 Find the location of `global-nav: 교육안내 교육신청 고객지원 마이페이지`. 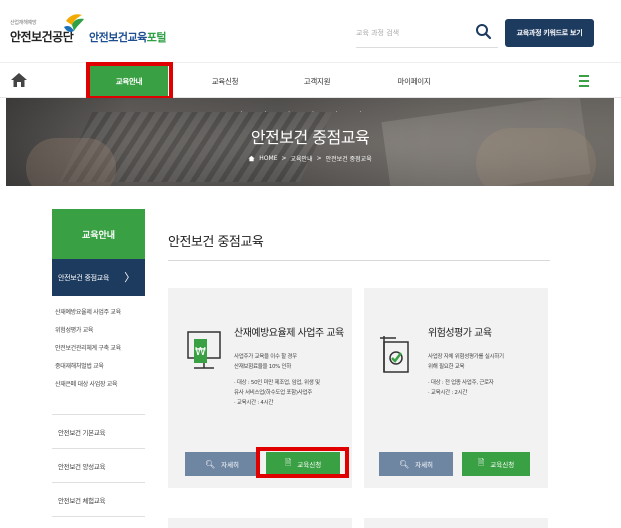

global-nav: 교육안내 교육신청 고객지원 마이페이지 is located at coordinates (310, 80).